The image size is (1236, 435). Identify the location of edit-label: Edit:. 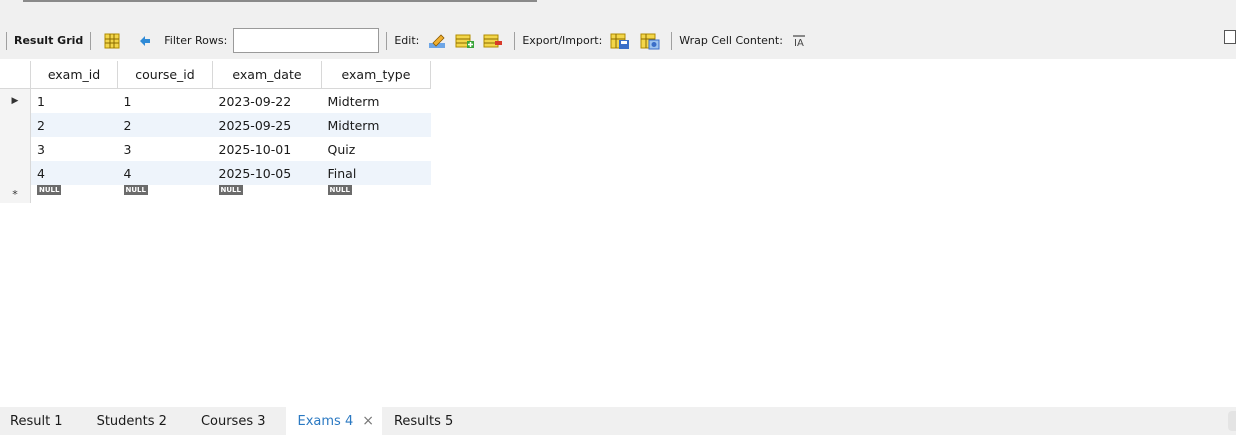
(407, 40).